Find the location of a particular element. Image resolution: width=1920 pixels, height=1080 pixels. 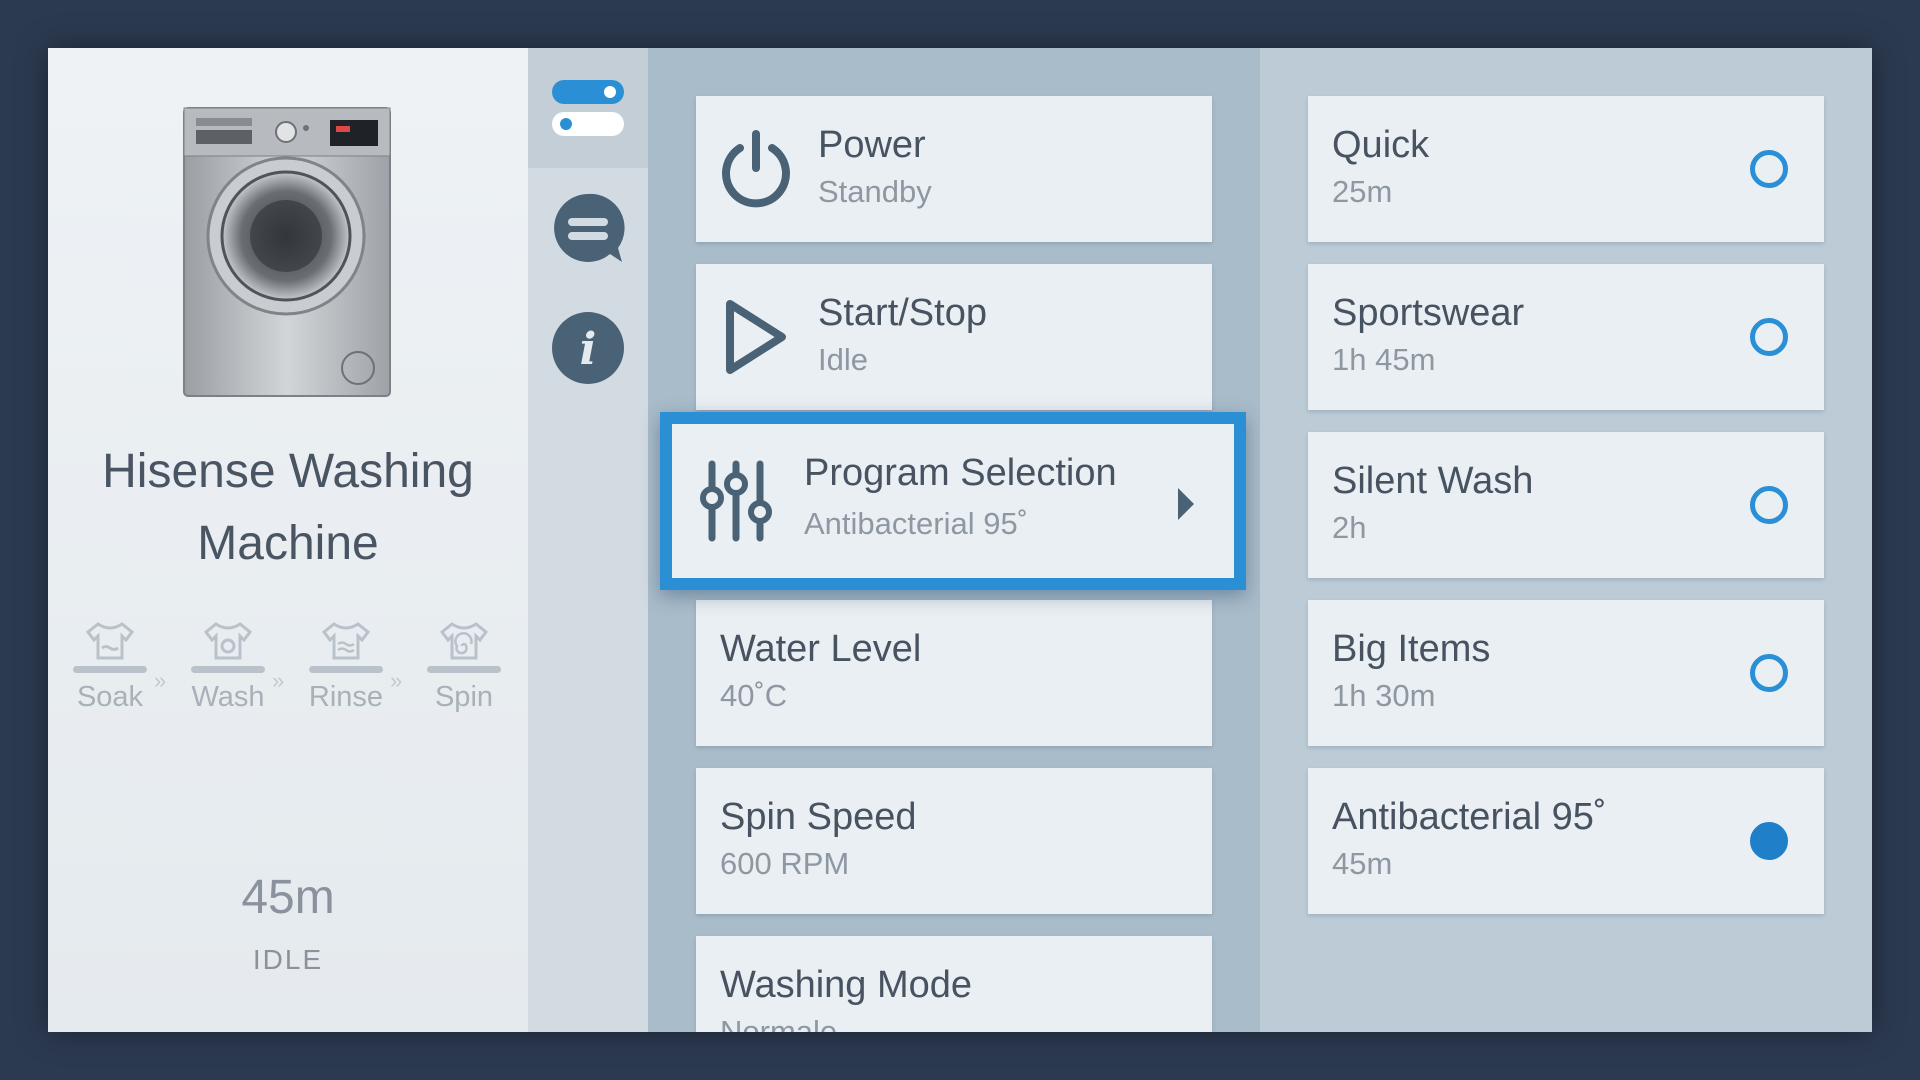

info-icon: i is located at coordinates (588, 348).